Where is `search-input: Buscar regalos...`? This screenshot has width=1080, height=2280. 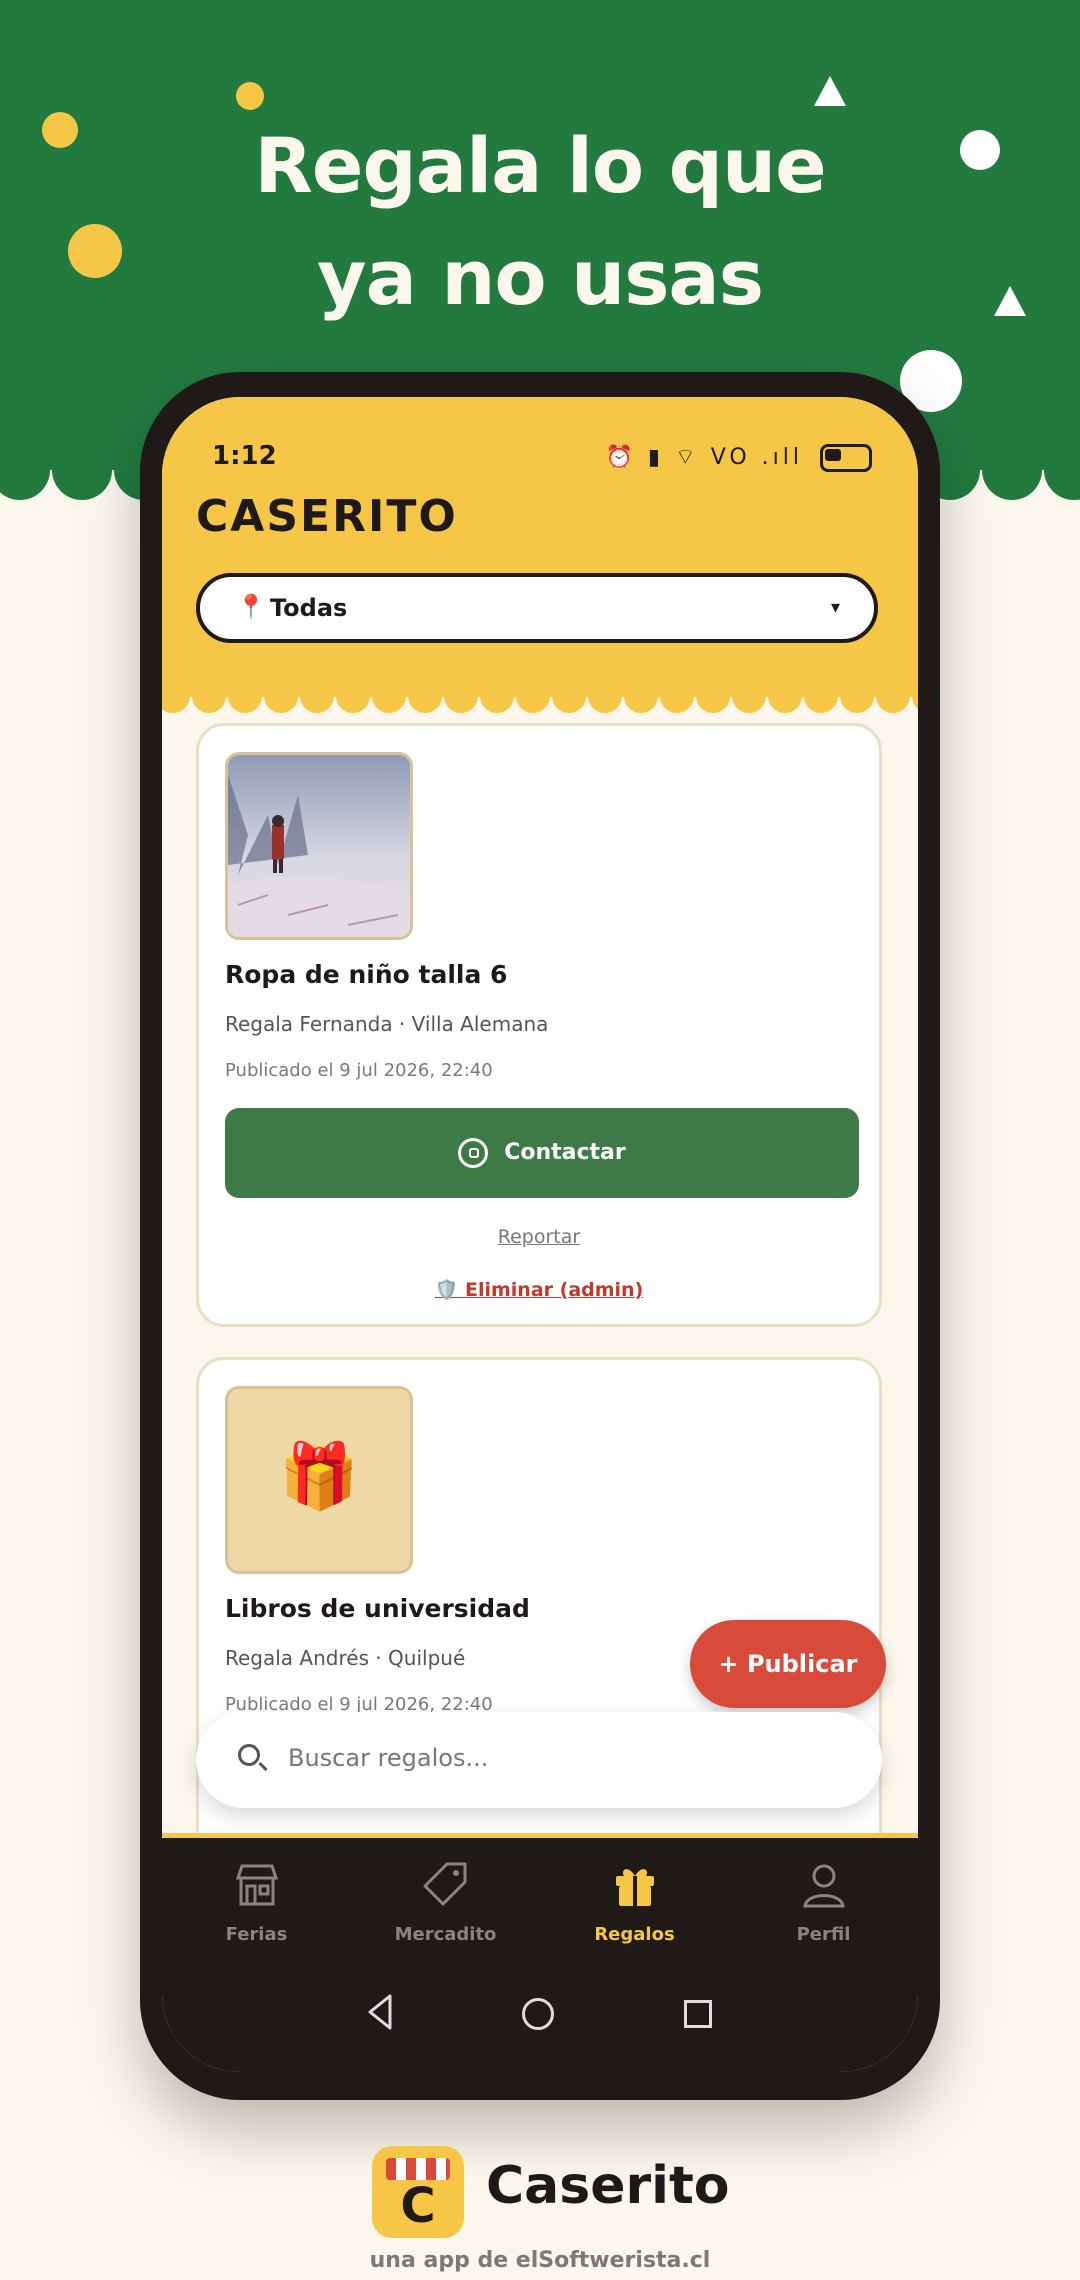 search-input: Buscar regalos... is located at coordinates (388, 1758).